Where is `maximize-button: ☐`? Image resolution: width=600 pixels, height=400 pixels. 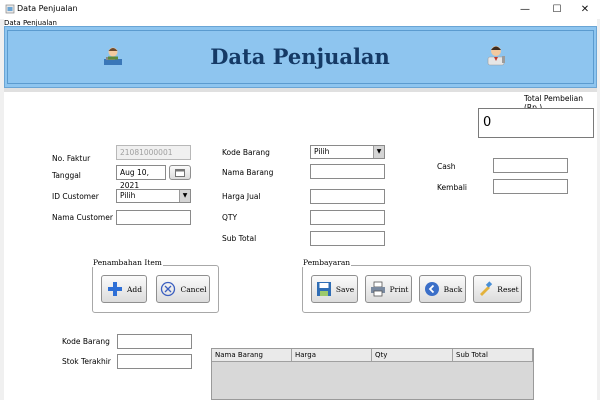
maximize-button: ☐ is located at coordinates (557, 9).